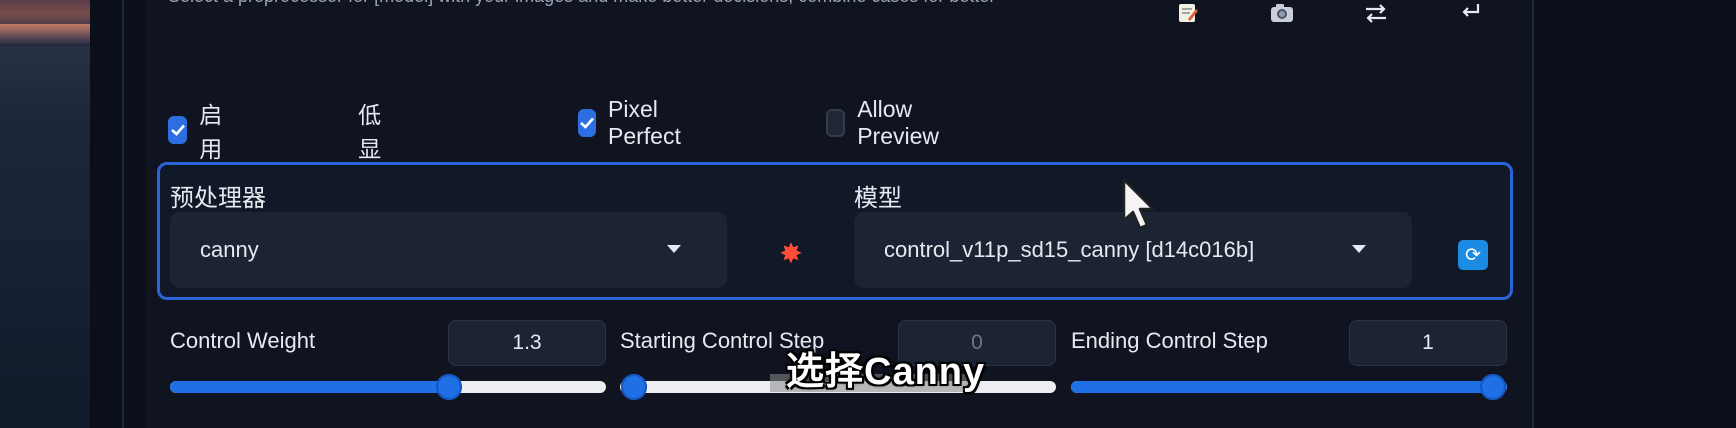  What do you see at coordinates (229, 249) in the screenshot?
I see `preprocessor-value: canny` at bounding box center [229, 249].